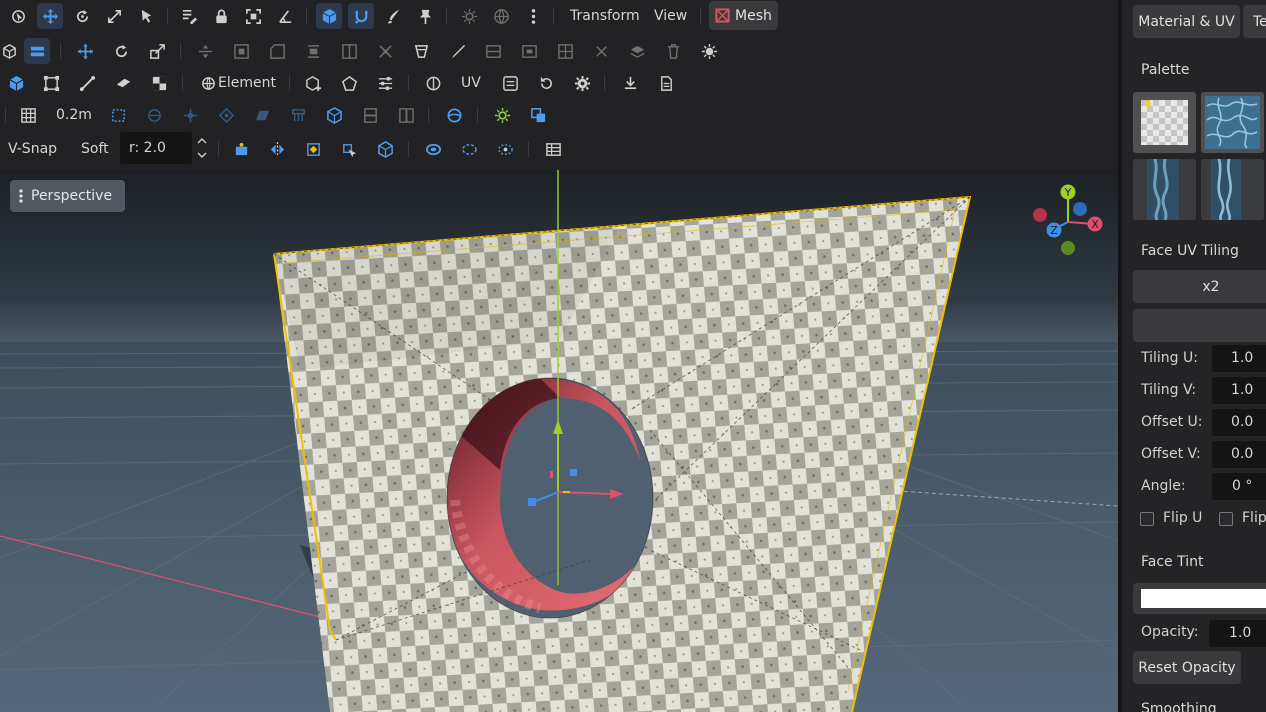 Image resolution: width=1266 pixels, height=712 pixels. What do you see at coordinates (1199, 286) in the screenshot?
I see `tiling-x2-button: x2` at bounding box center [1199, 286].